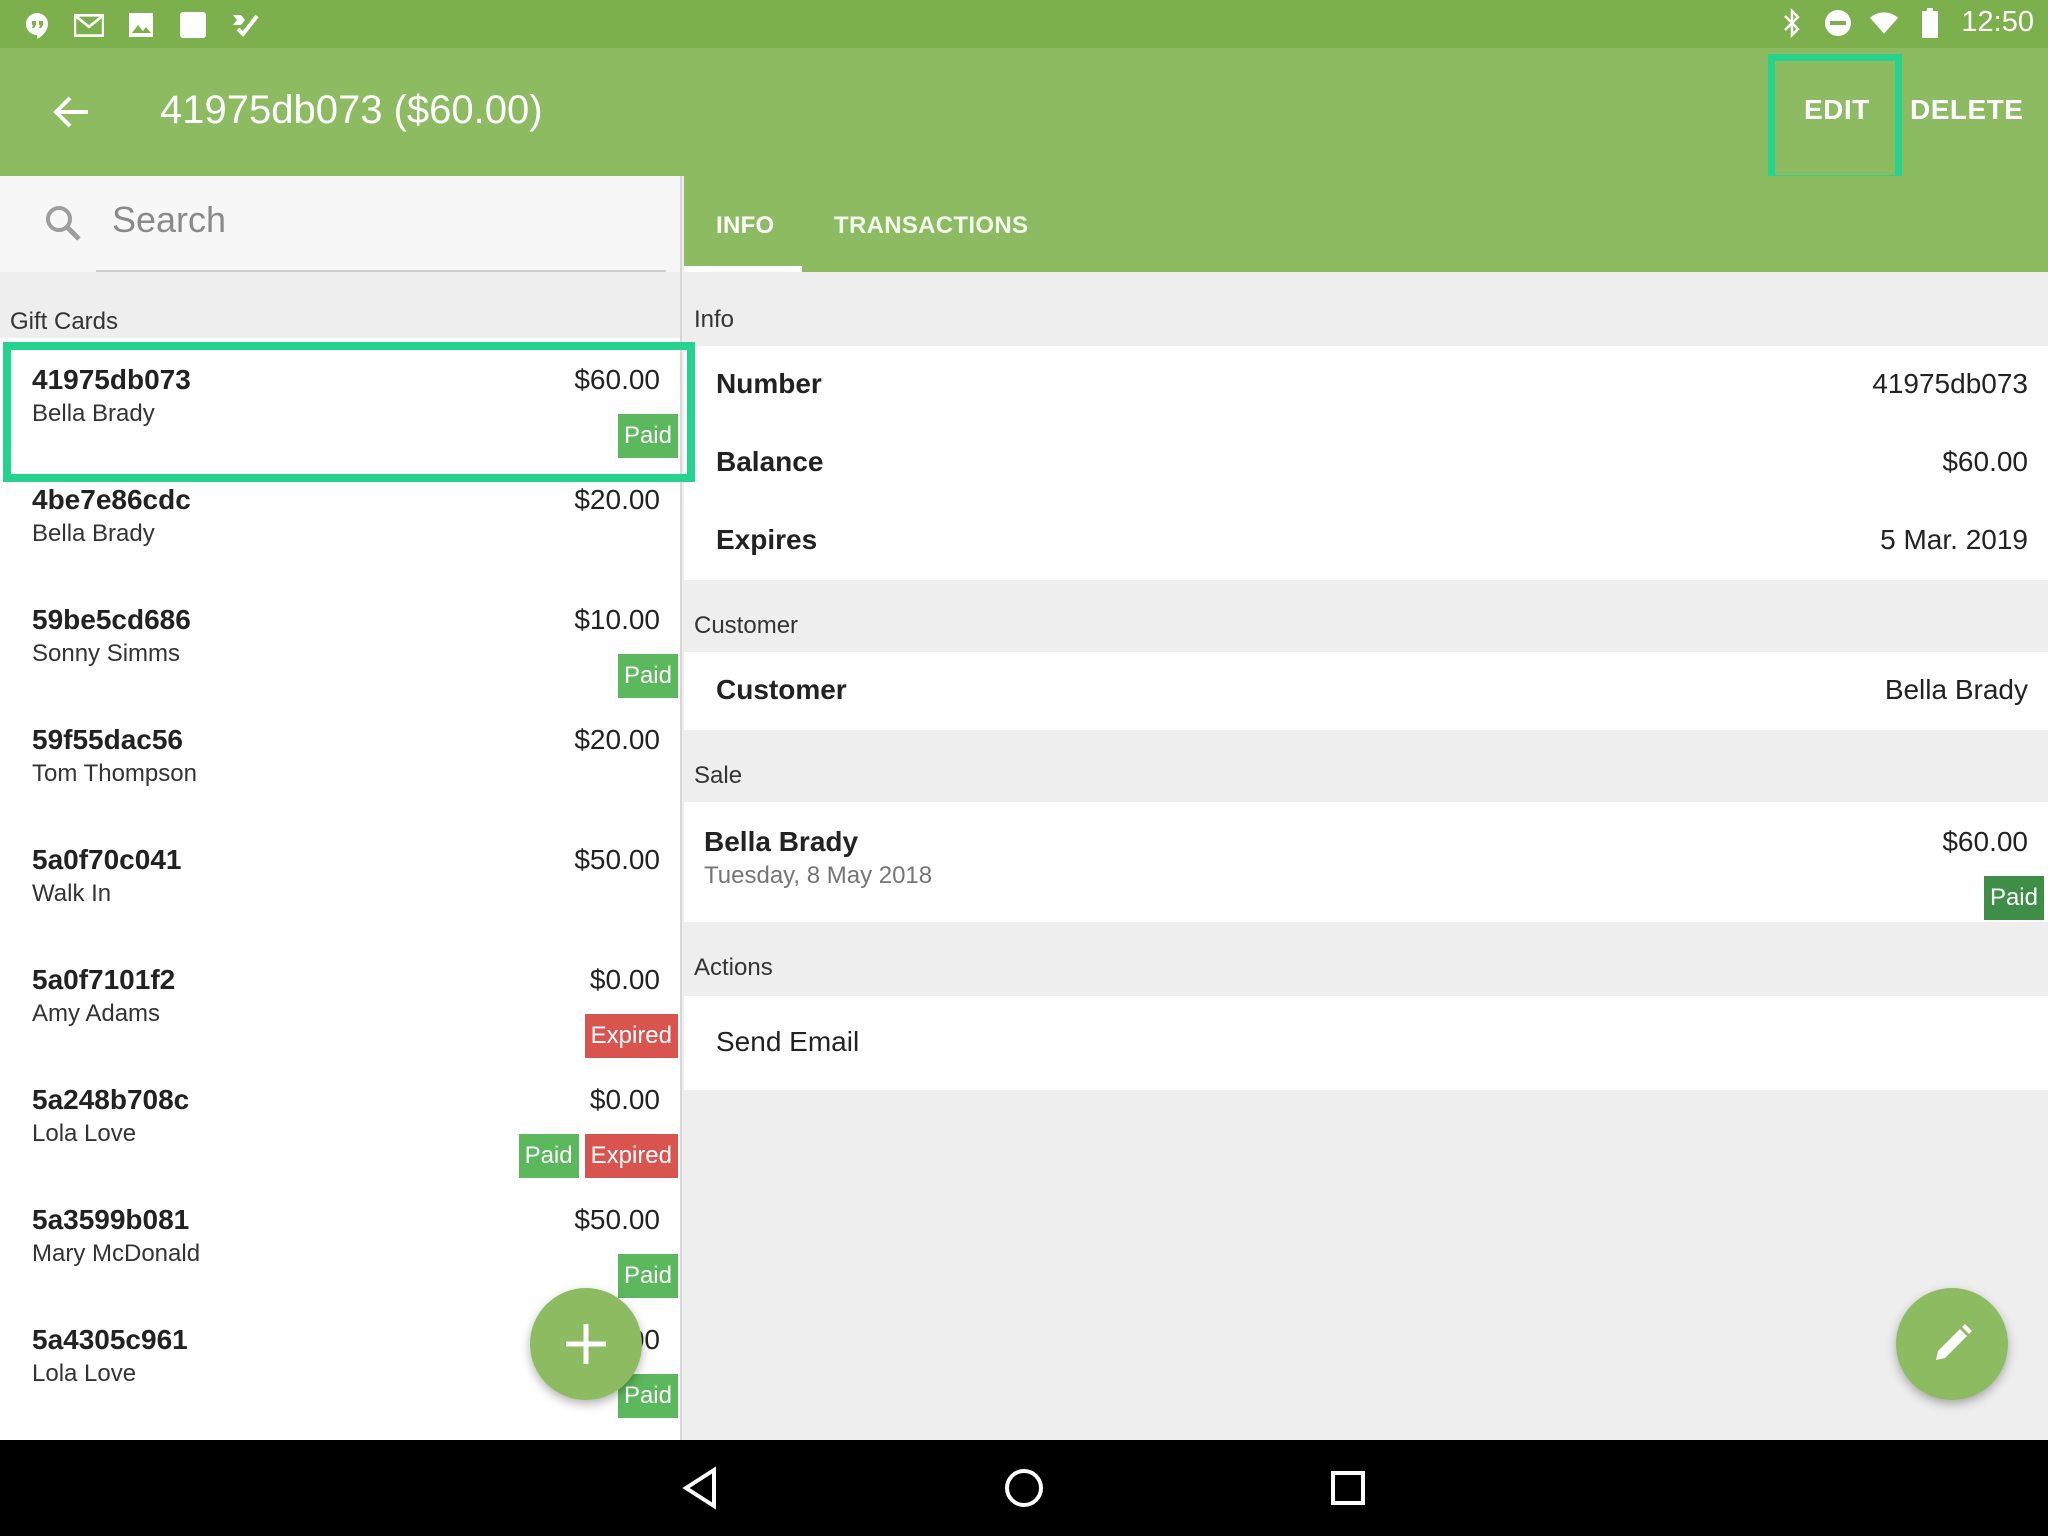  I want to click on card-customer: Sonny Simms, so click(106, 653).